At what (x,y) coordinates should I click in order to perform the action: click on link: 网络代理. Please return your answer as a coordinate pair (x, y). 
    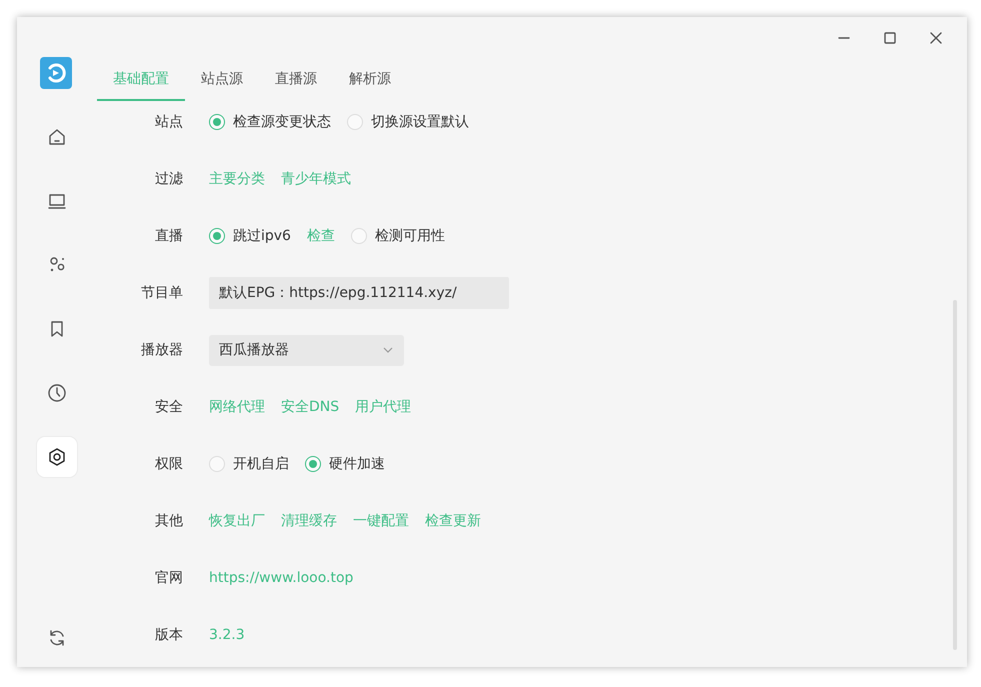
    Looking at the image, I should click on (237, 407).